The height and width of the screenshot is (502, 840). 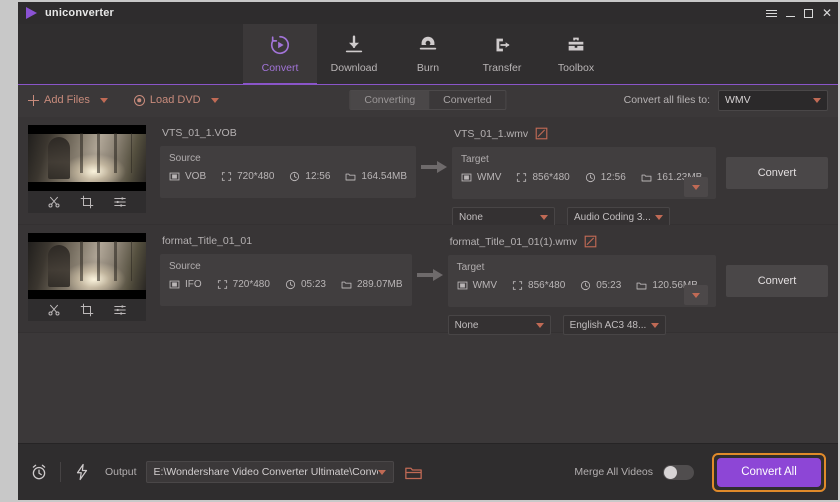 I want to click on tab-converting: Converting, so click(x=390, y=100).